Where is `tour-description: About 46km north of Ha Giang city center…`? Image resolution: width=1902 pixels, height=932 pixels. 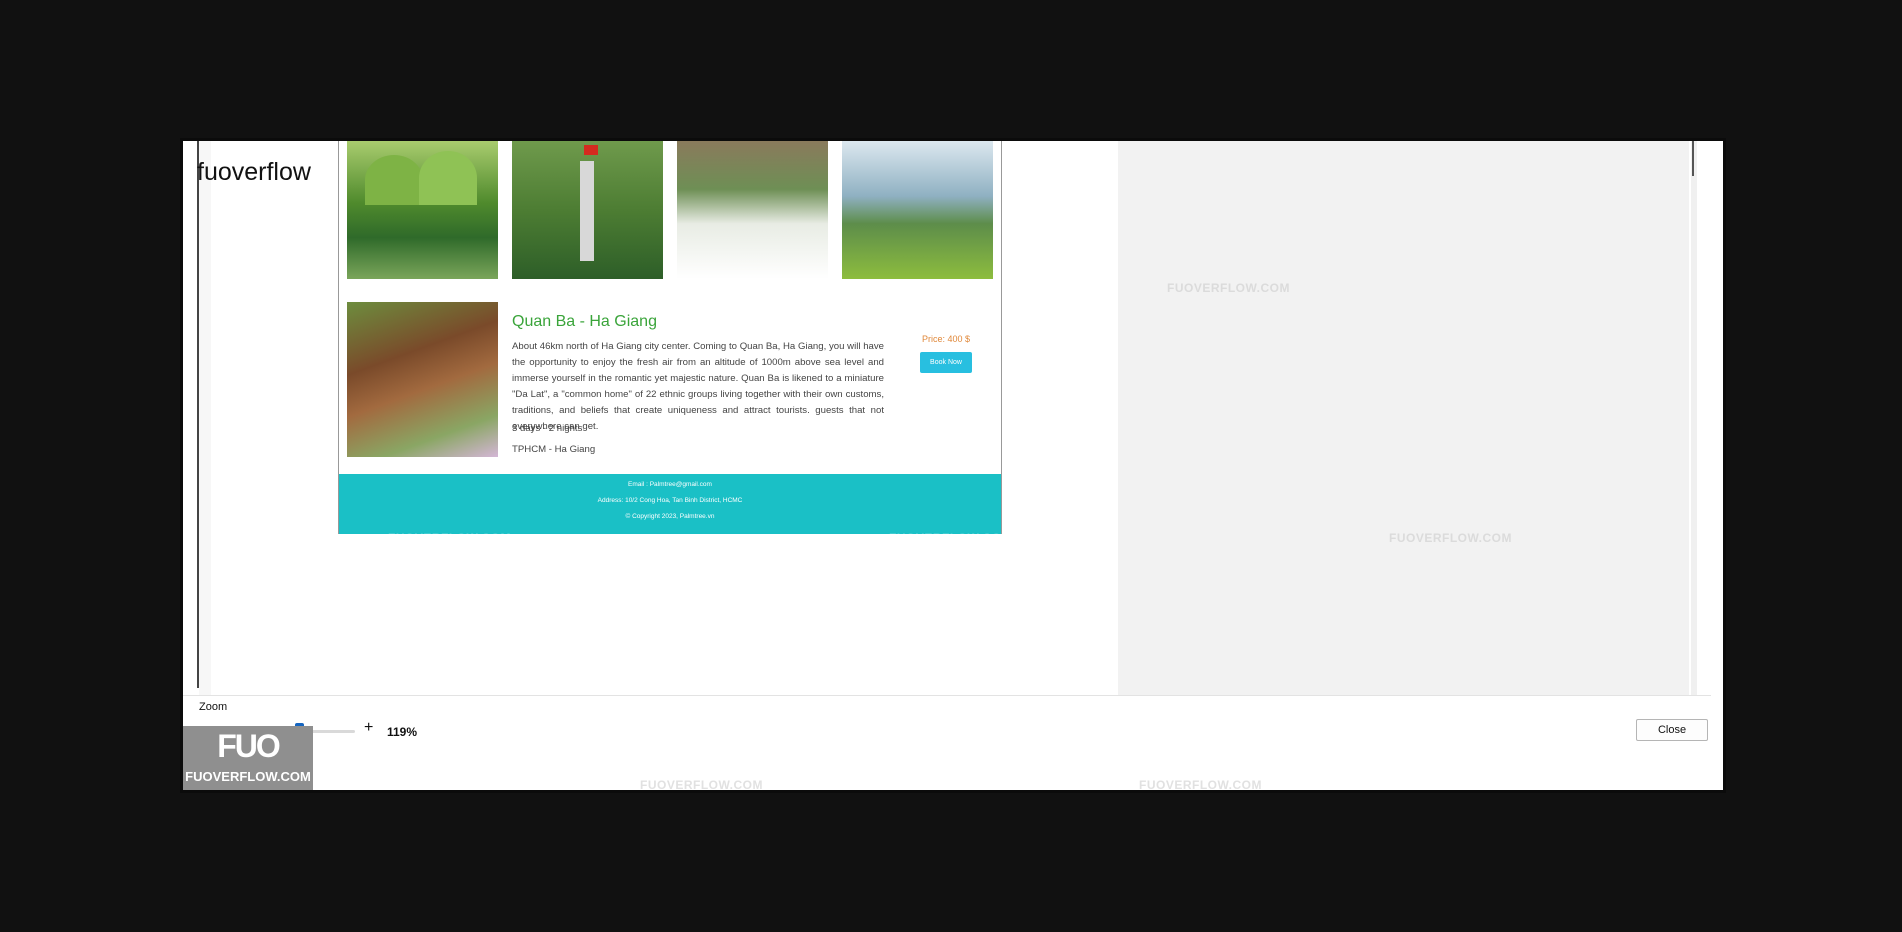
tour-description: About 46km north of Ha Giang city center… is located at coordinates (698, 386).